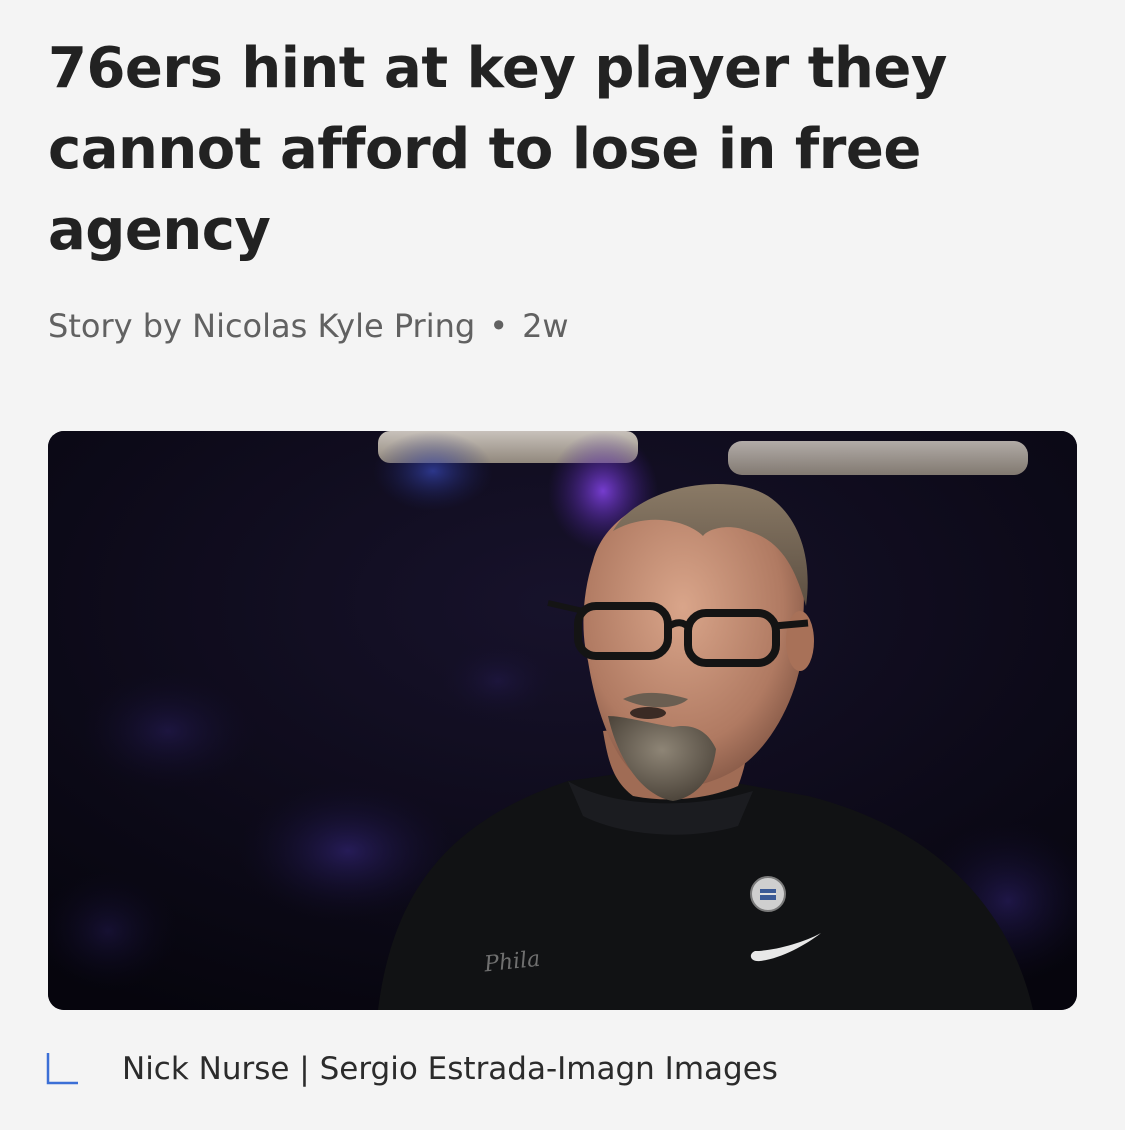  I want to click on caption-corner-icon, so click(62, 1069).